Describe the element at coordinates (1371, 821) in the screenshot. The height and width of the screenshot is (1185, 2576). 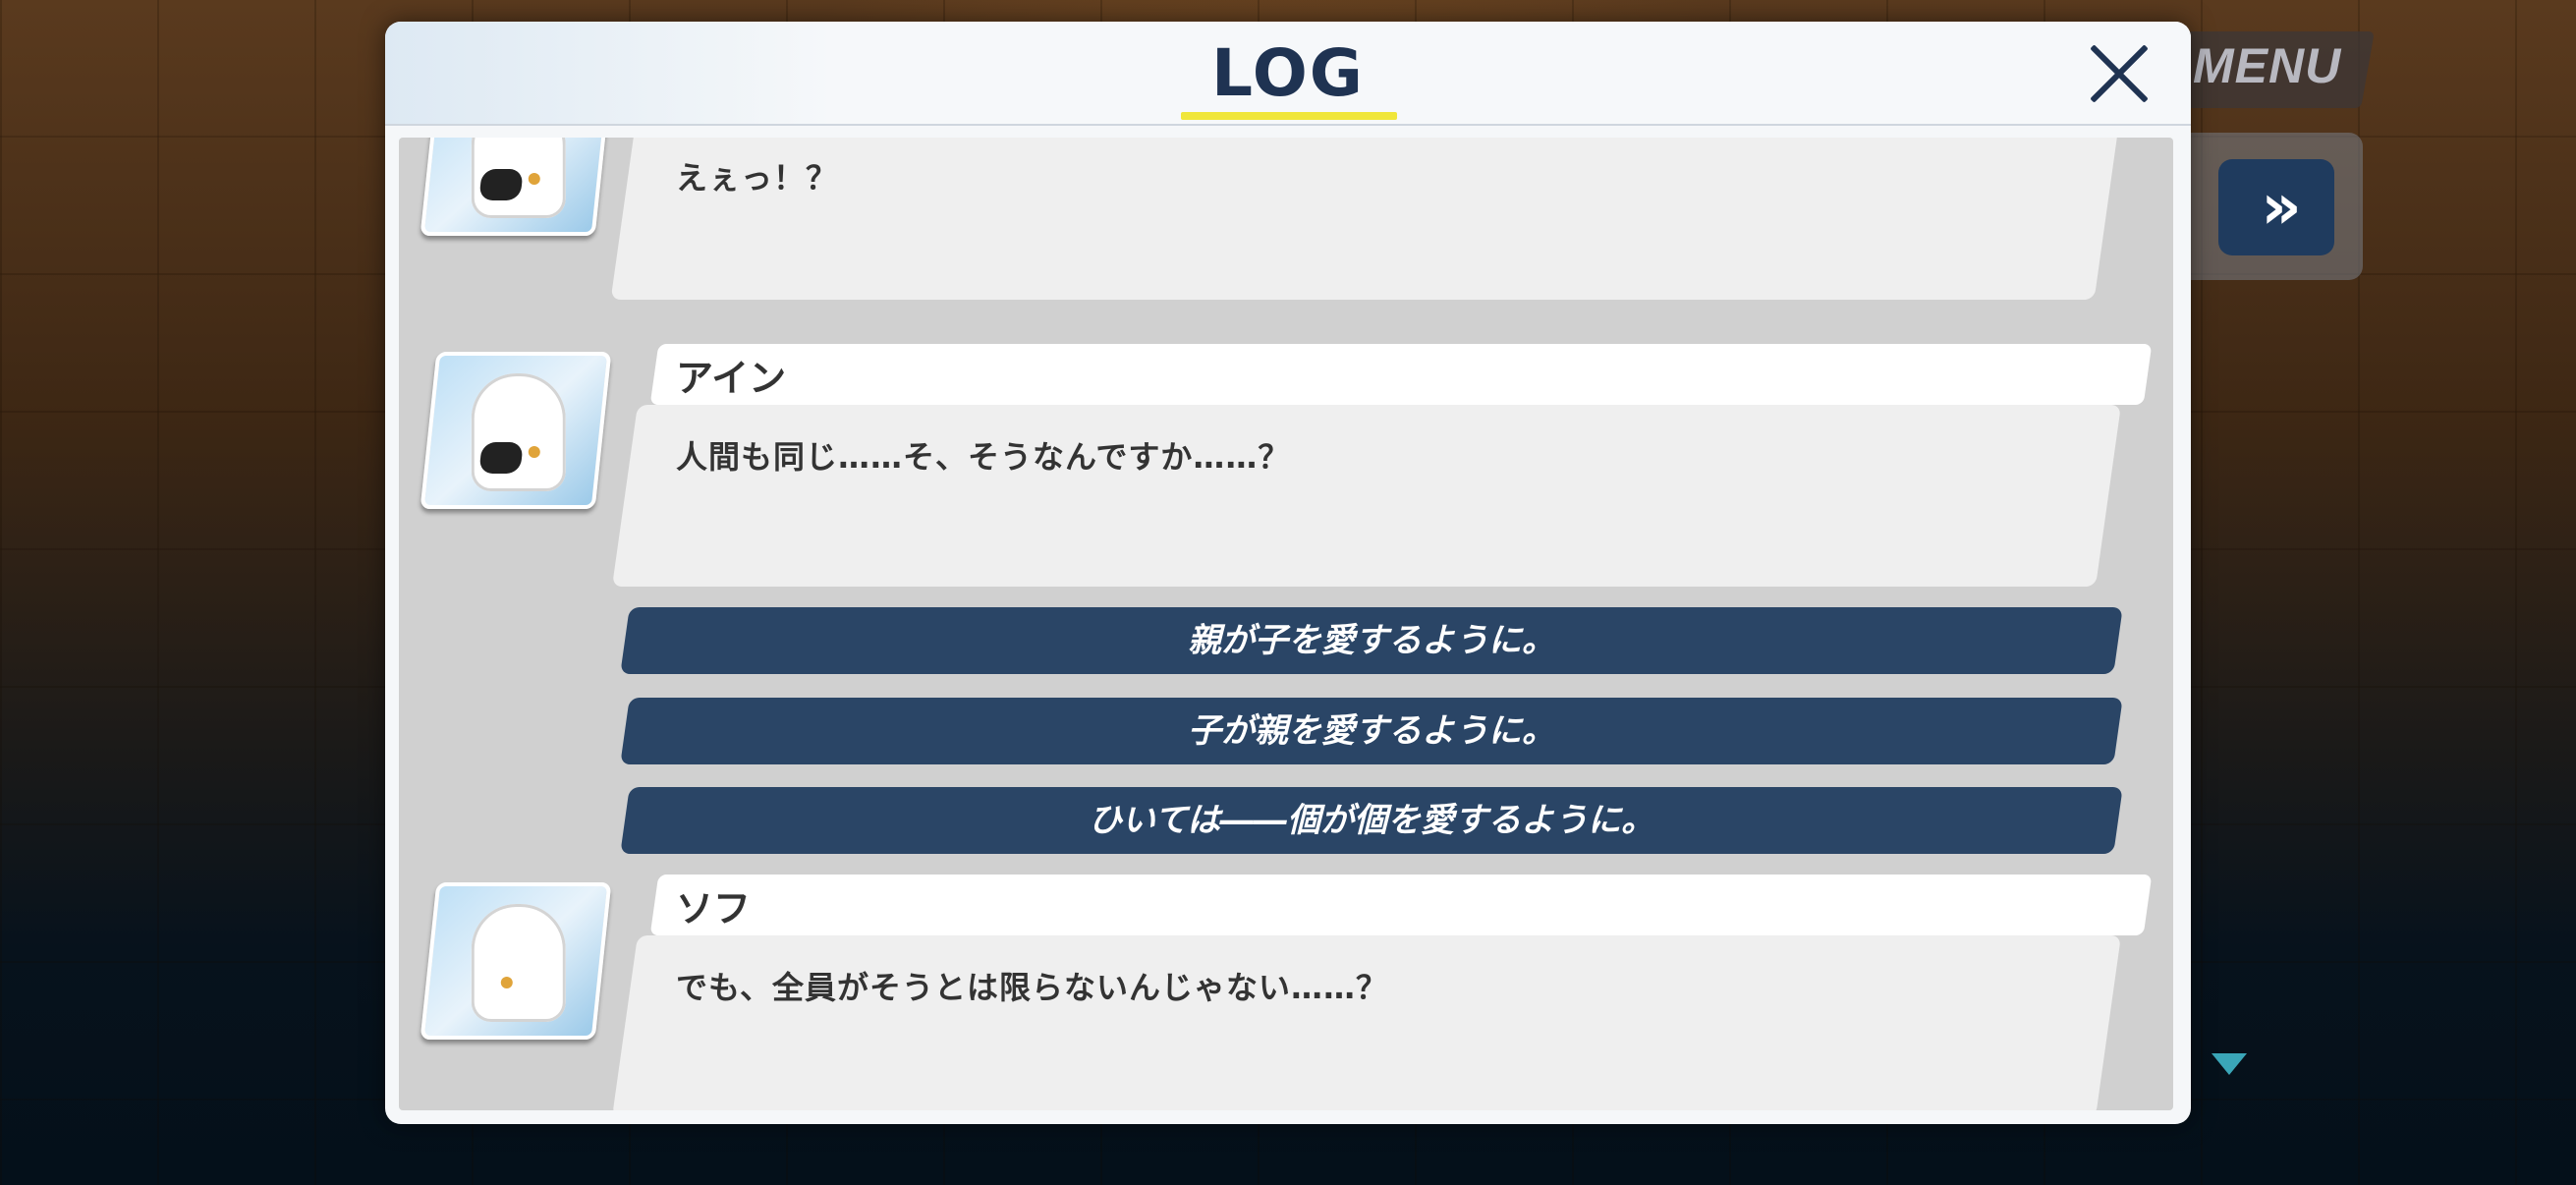
I see `choice-option-label: ひいては――個が個を愛するように。` at that location.